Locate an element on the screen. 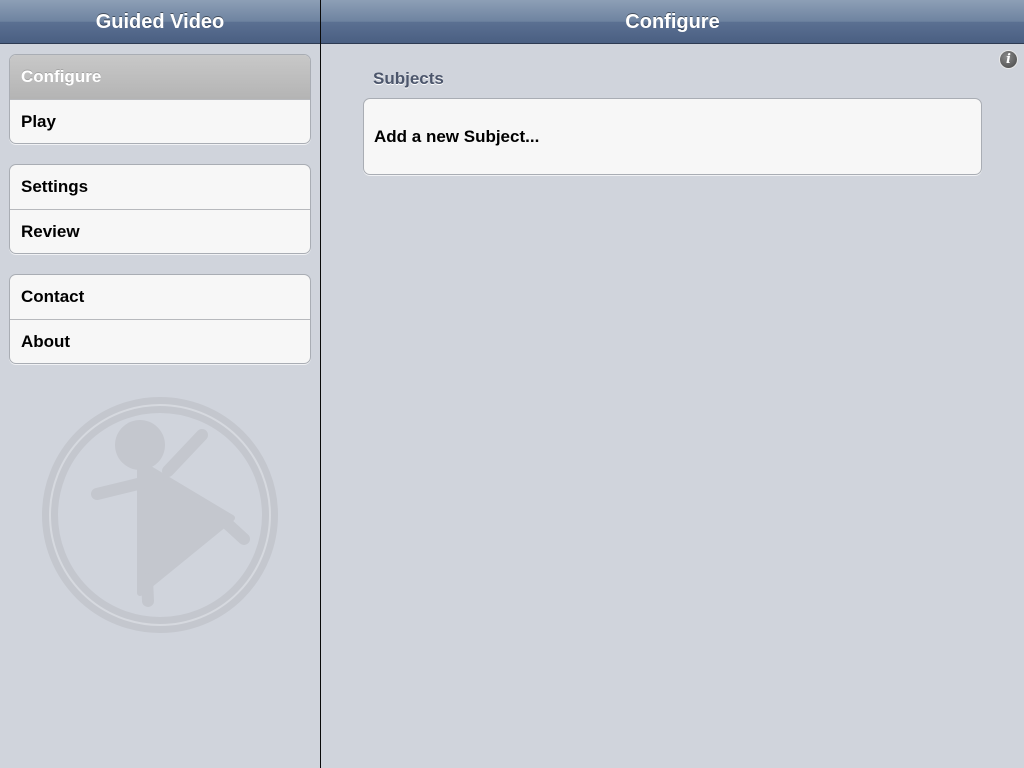  menu-group-data: Settings Review is located at coordinates (160, 209).